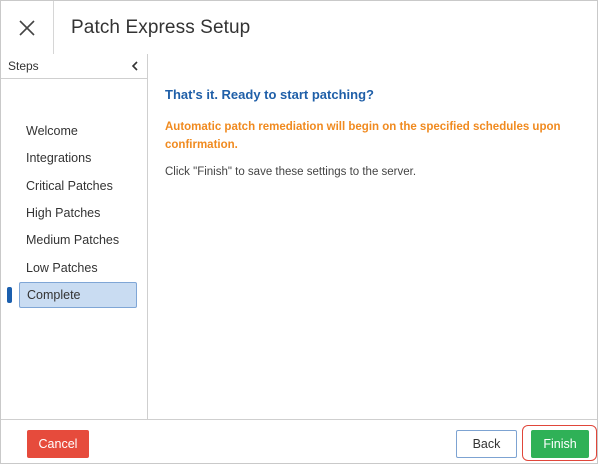  Describe the element at coordinates (560, 444) in the screenshot. I see `finish-button: Finish` at that location.